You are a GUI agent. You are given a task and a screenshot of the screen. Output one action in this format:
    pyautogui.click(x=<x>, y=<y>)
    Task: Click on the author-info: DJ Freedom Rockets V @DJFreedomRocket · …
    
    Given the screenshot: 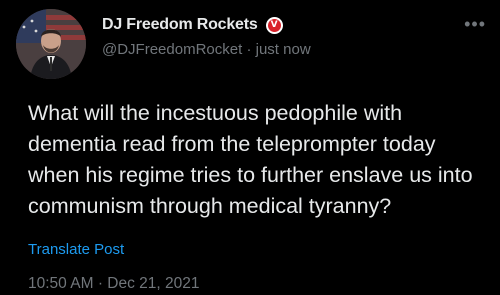 What is the action you would take?
    pyautogui.click(x=206, y=35)
    